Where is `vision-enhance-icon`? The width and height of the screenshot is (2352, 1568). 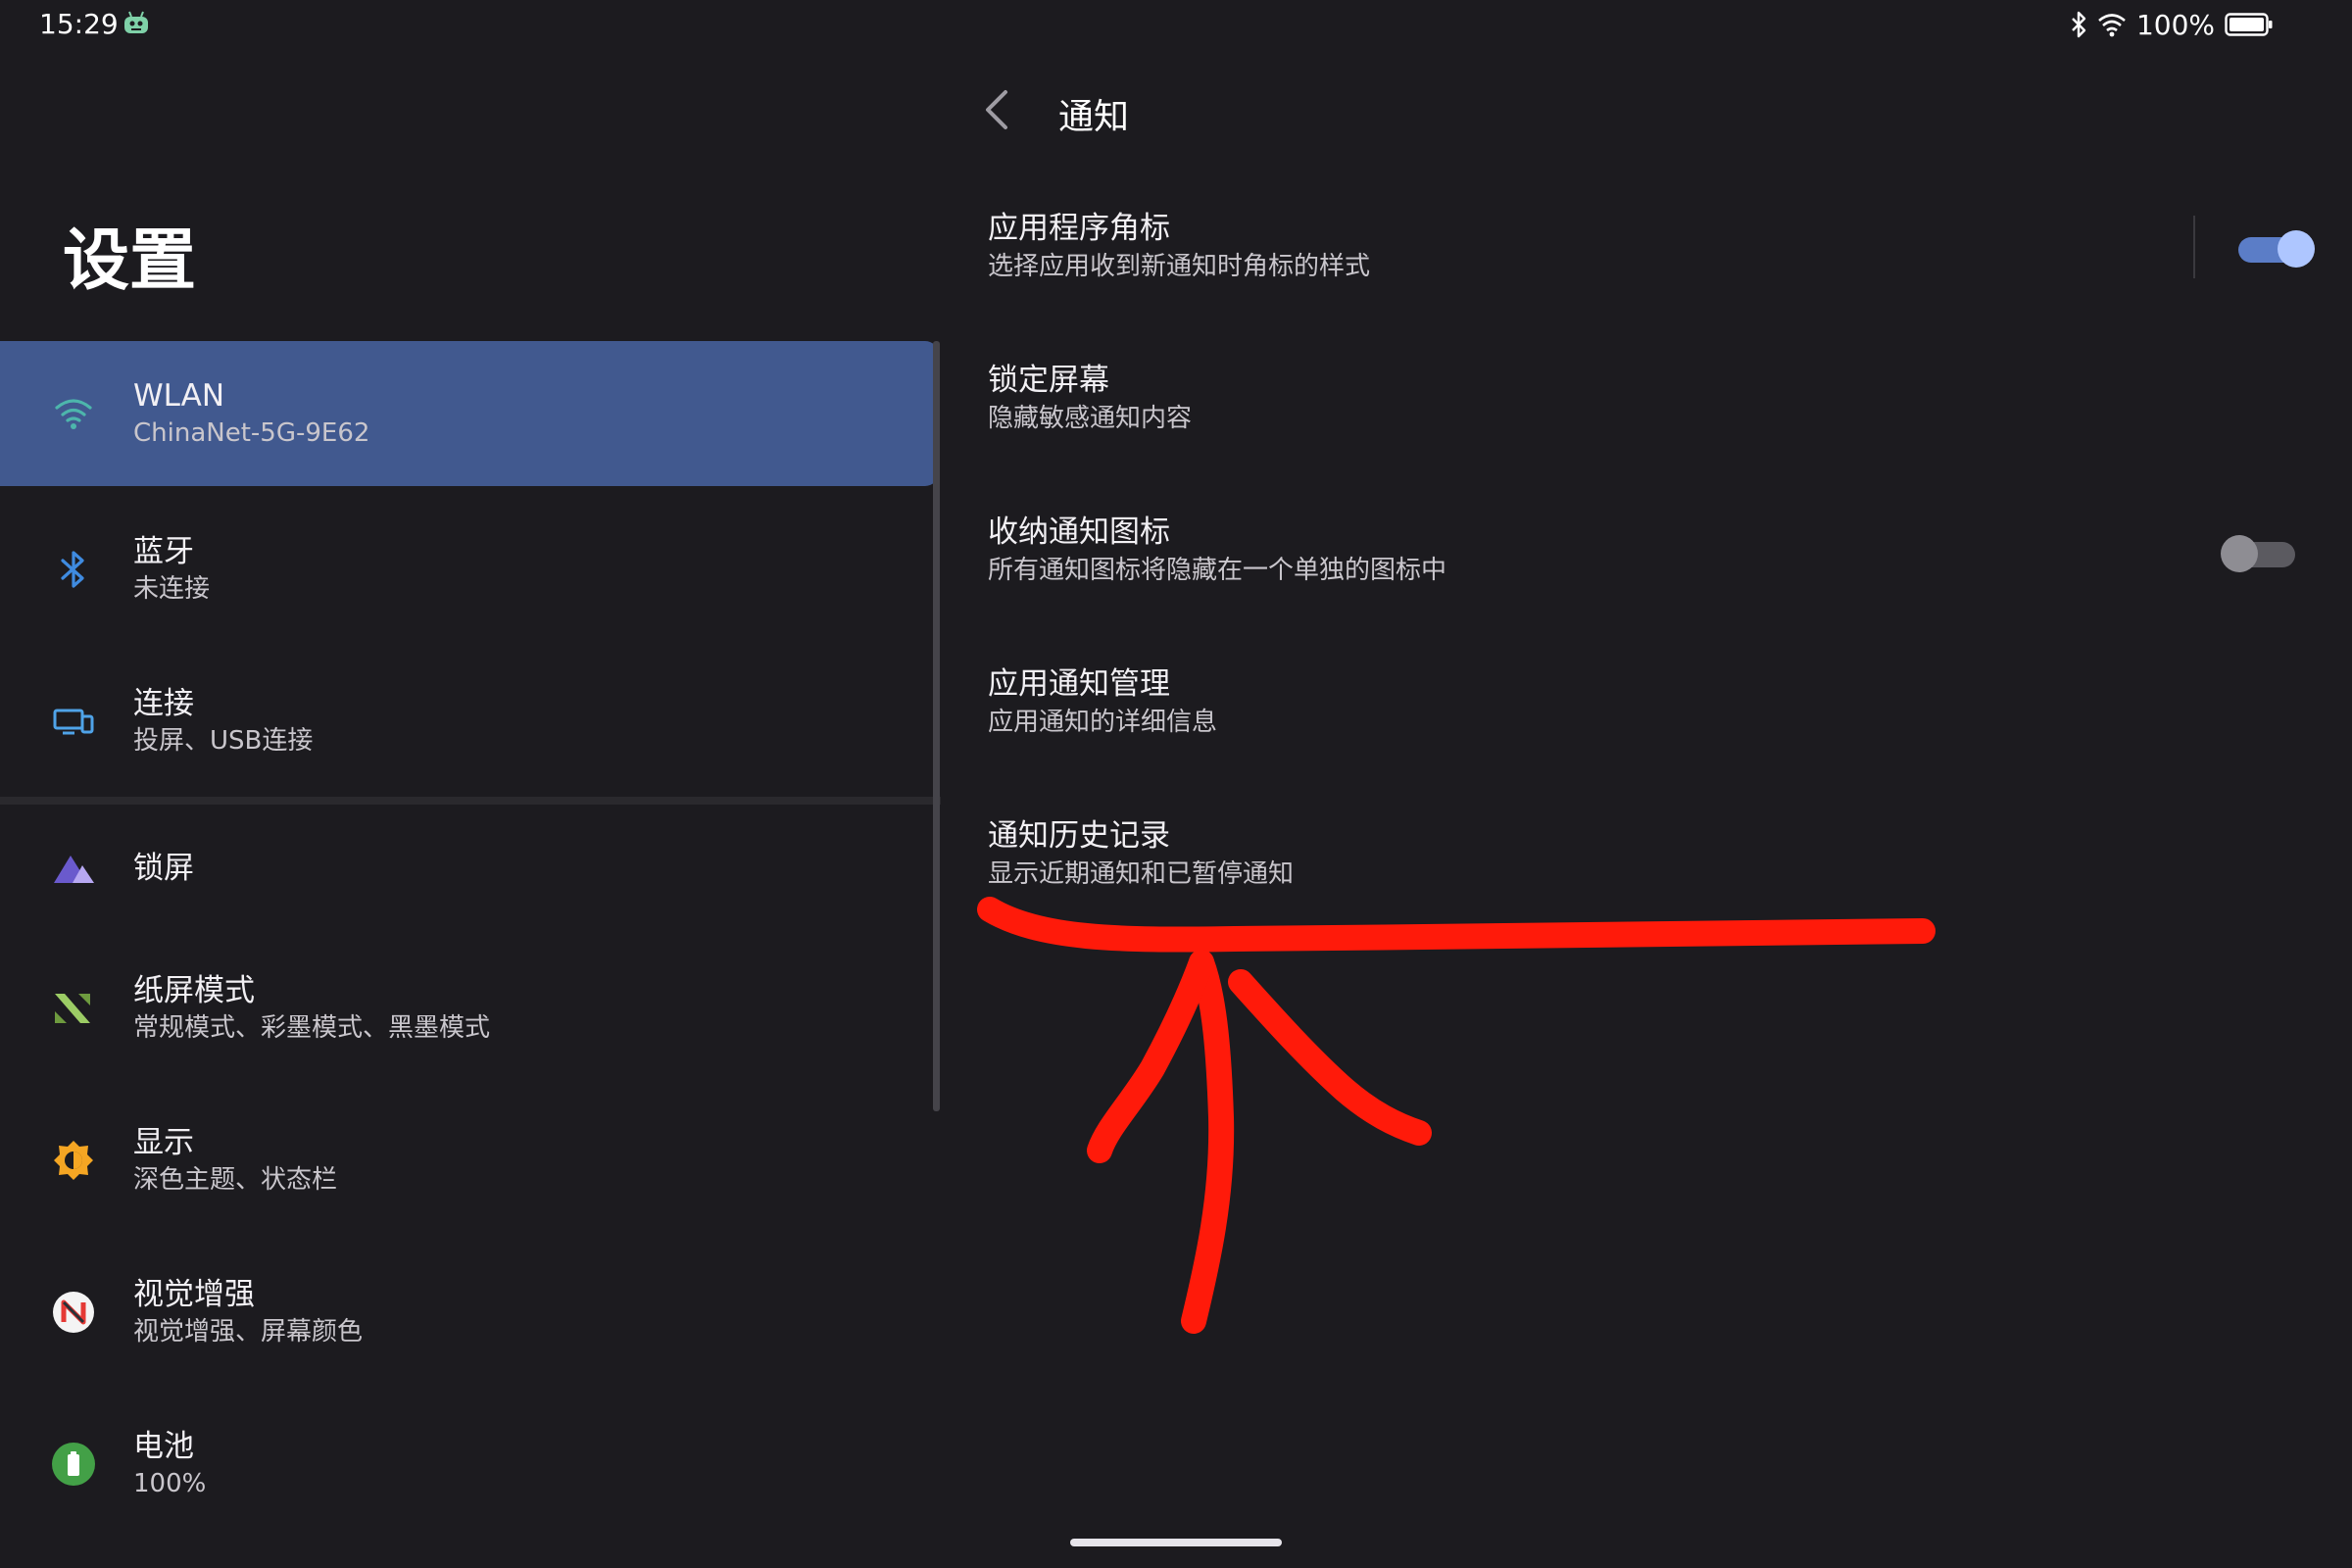
vision-enhance-icon is located at coordinates (73, 1312).